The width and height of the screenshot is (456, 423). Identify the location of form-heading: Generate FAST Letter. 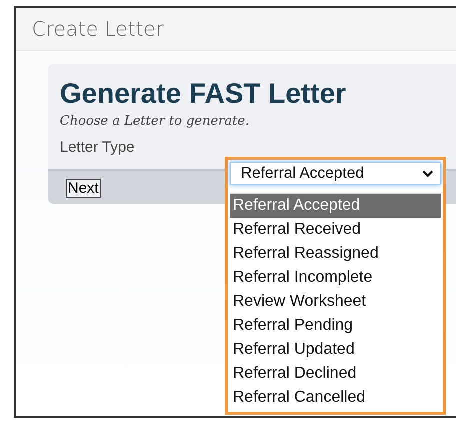
(204, 94).